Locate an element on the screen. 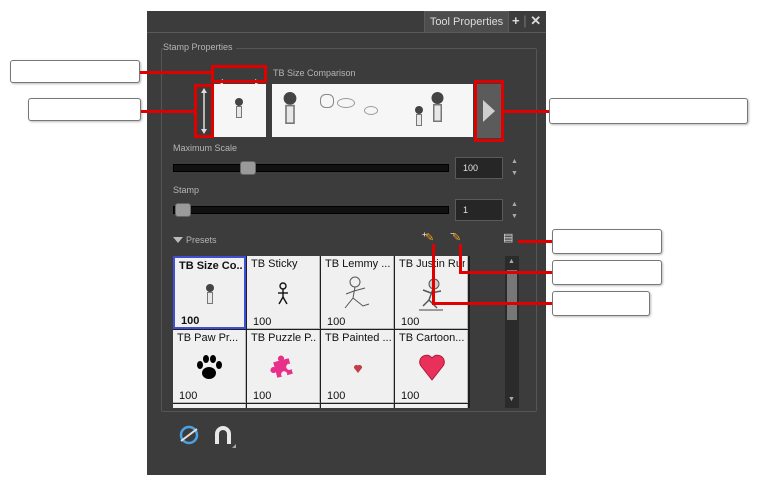 This screenshot has width=763, height=485. stamp-preview-figure-icon is located at coordinates (239, 108).